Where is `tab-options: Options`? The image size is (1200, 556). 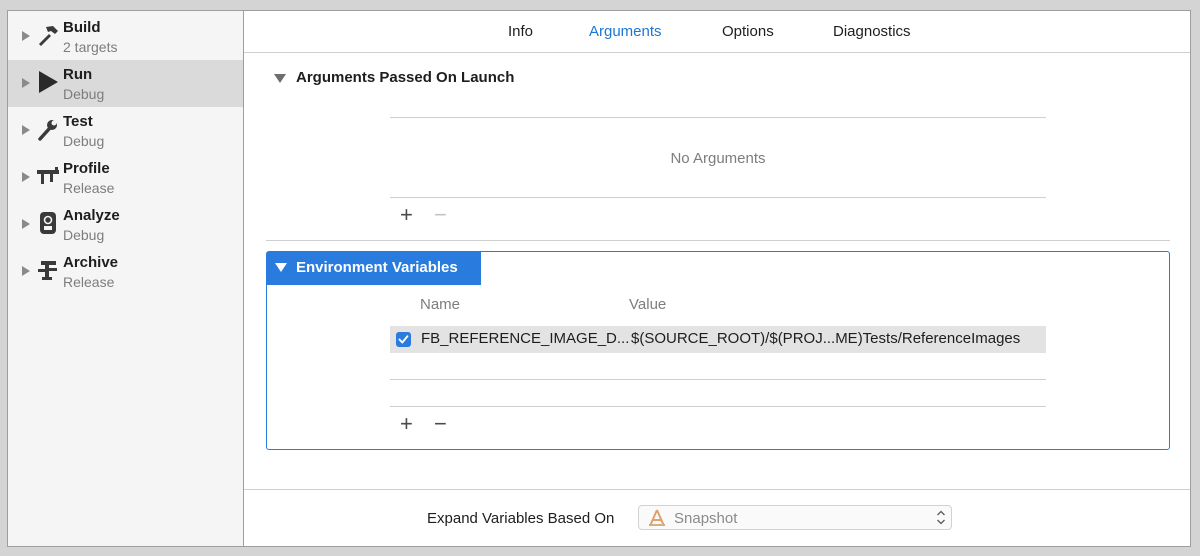
tab-options: Options is located at coordinates (748, 31).